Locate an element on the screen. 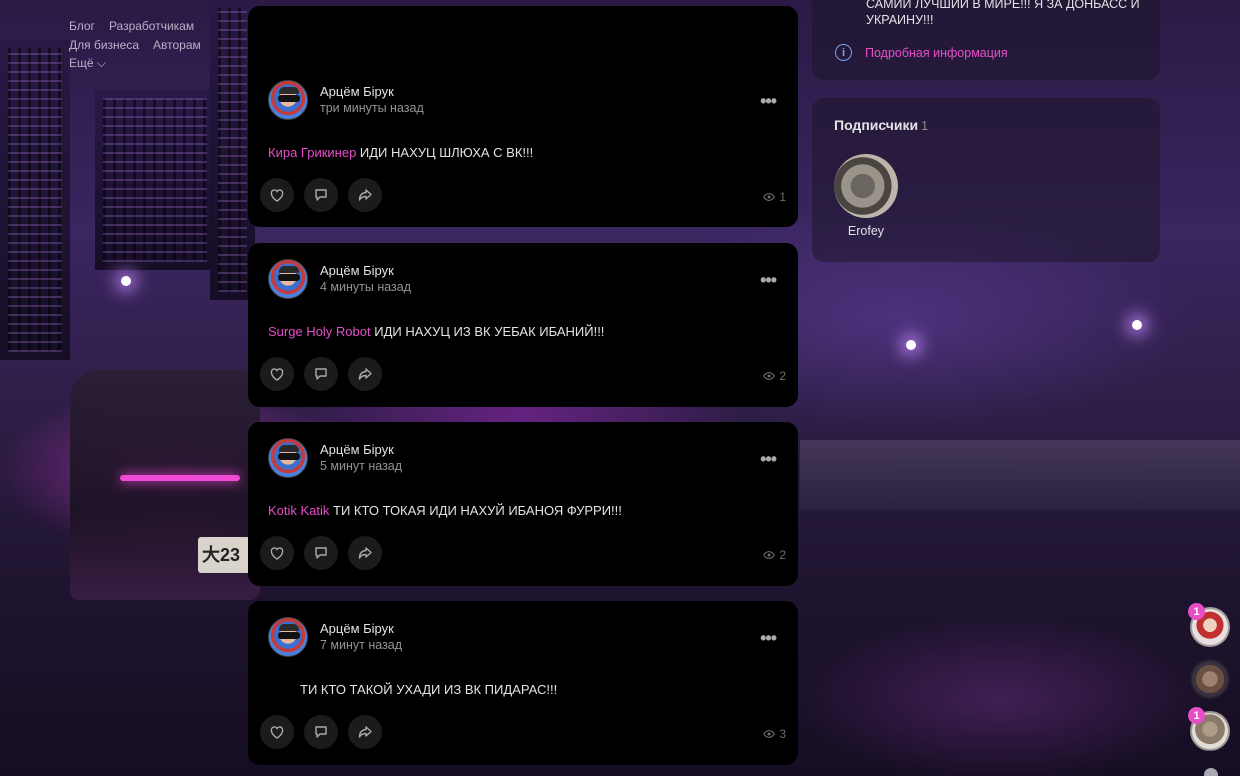 The image size is (1240, 776). subscriber-name: Erofey is located at coordinates (866, 231).